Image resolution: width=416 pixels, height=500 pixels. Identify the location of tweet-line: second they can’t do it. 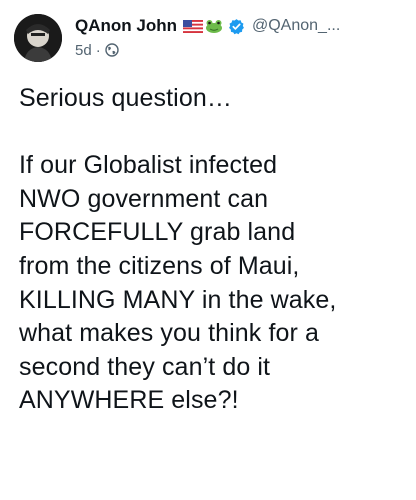
(145, 366).